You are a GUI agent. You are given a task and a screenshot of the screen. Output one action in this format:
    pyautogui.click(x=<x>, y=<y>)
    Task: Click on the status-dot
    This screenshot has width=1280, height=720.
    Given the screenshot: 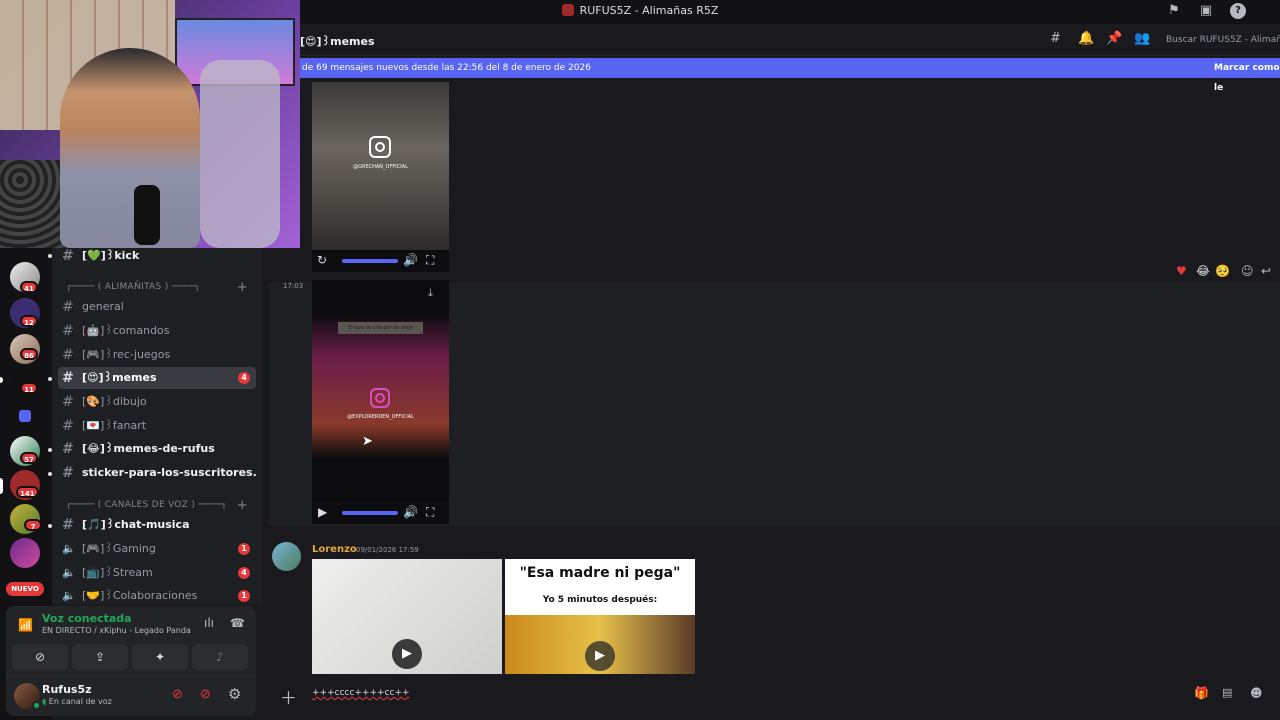 What is the action you would take?
    pyautogui.click(x=36, y=705)
    